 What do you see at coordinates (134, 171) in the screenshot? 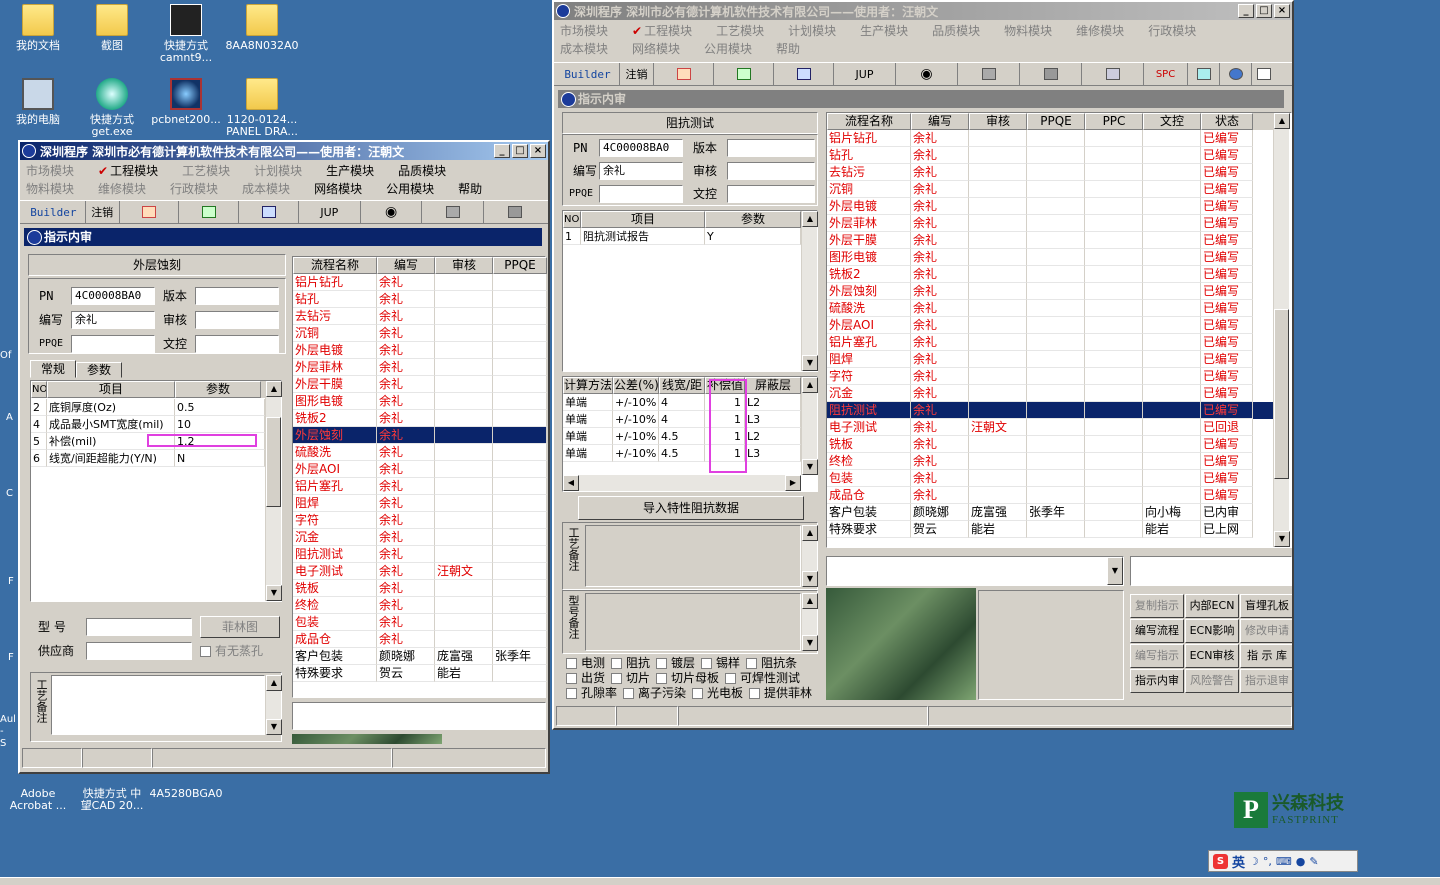
I see `menu-item-1: ✔ 工程模块` at bounding box center [134, 171].